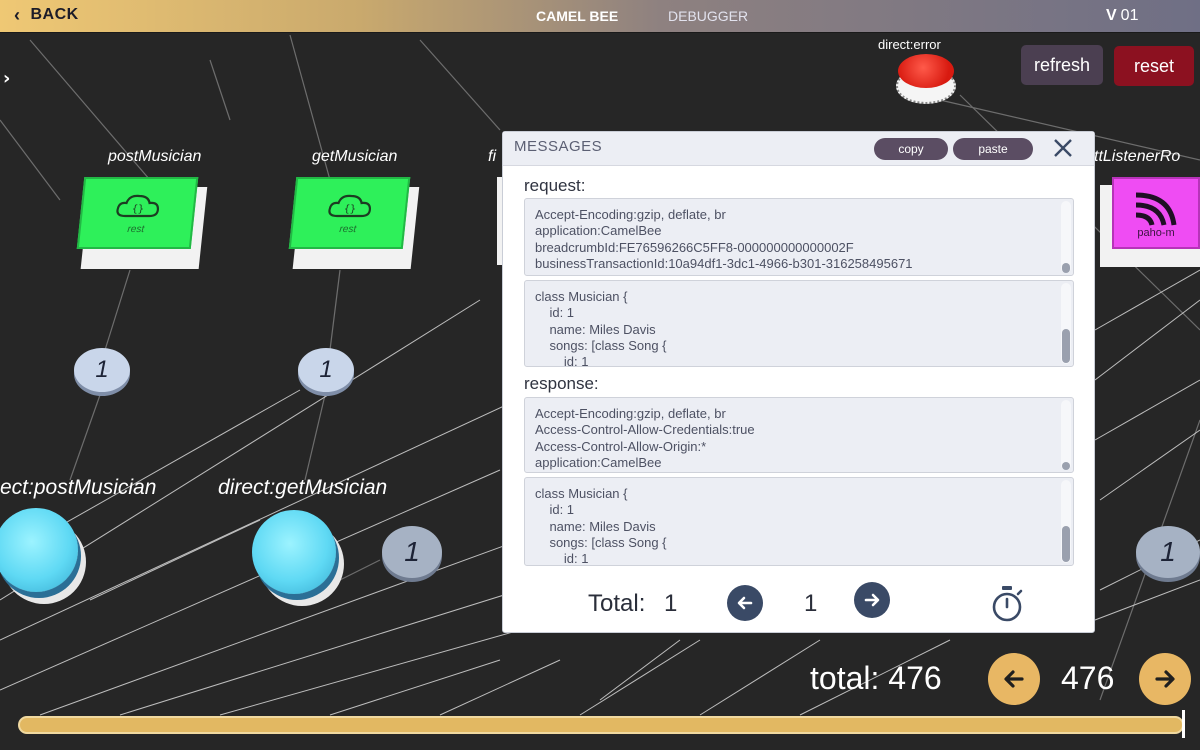  Describe the element at coordinates (617, 603) in the screenshot. I see `total-label: Total:` at that location.